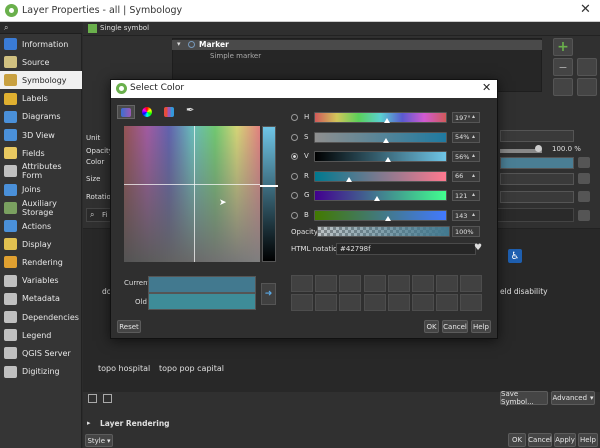 The height and width of the screenshot is (448, 600). I want to click on list-view-icon, so click(107, 398).